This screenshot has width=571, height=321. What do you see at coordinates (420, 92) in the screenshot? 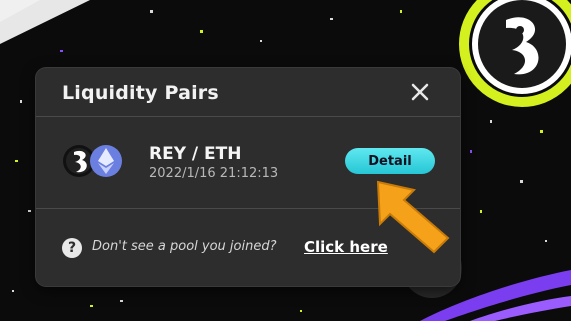
I see `close-icon` at bounding box center [420, 92].